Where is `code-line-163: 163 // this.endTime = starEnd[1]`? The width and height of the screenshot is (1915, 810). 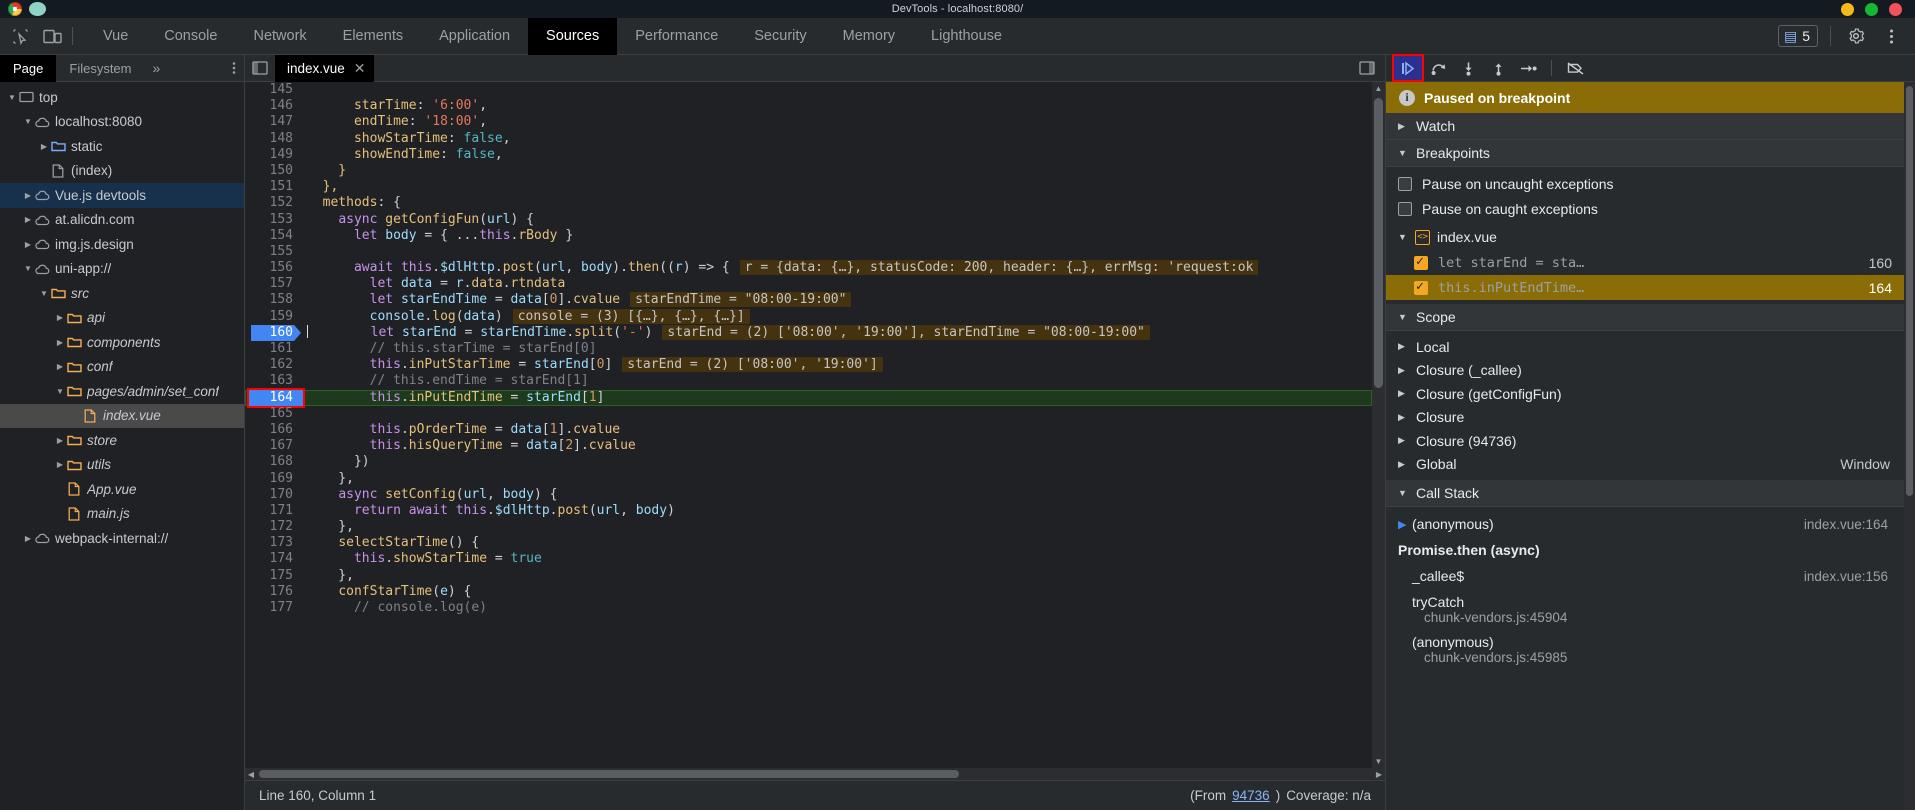 code-line-163: 163 // this.endTime = starEnd[1] is located at coordinates (808, 381).